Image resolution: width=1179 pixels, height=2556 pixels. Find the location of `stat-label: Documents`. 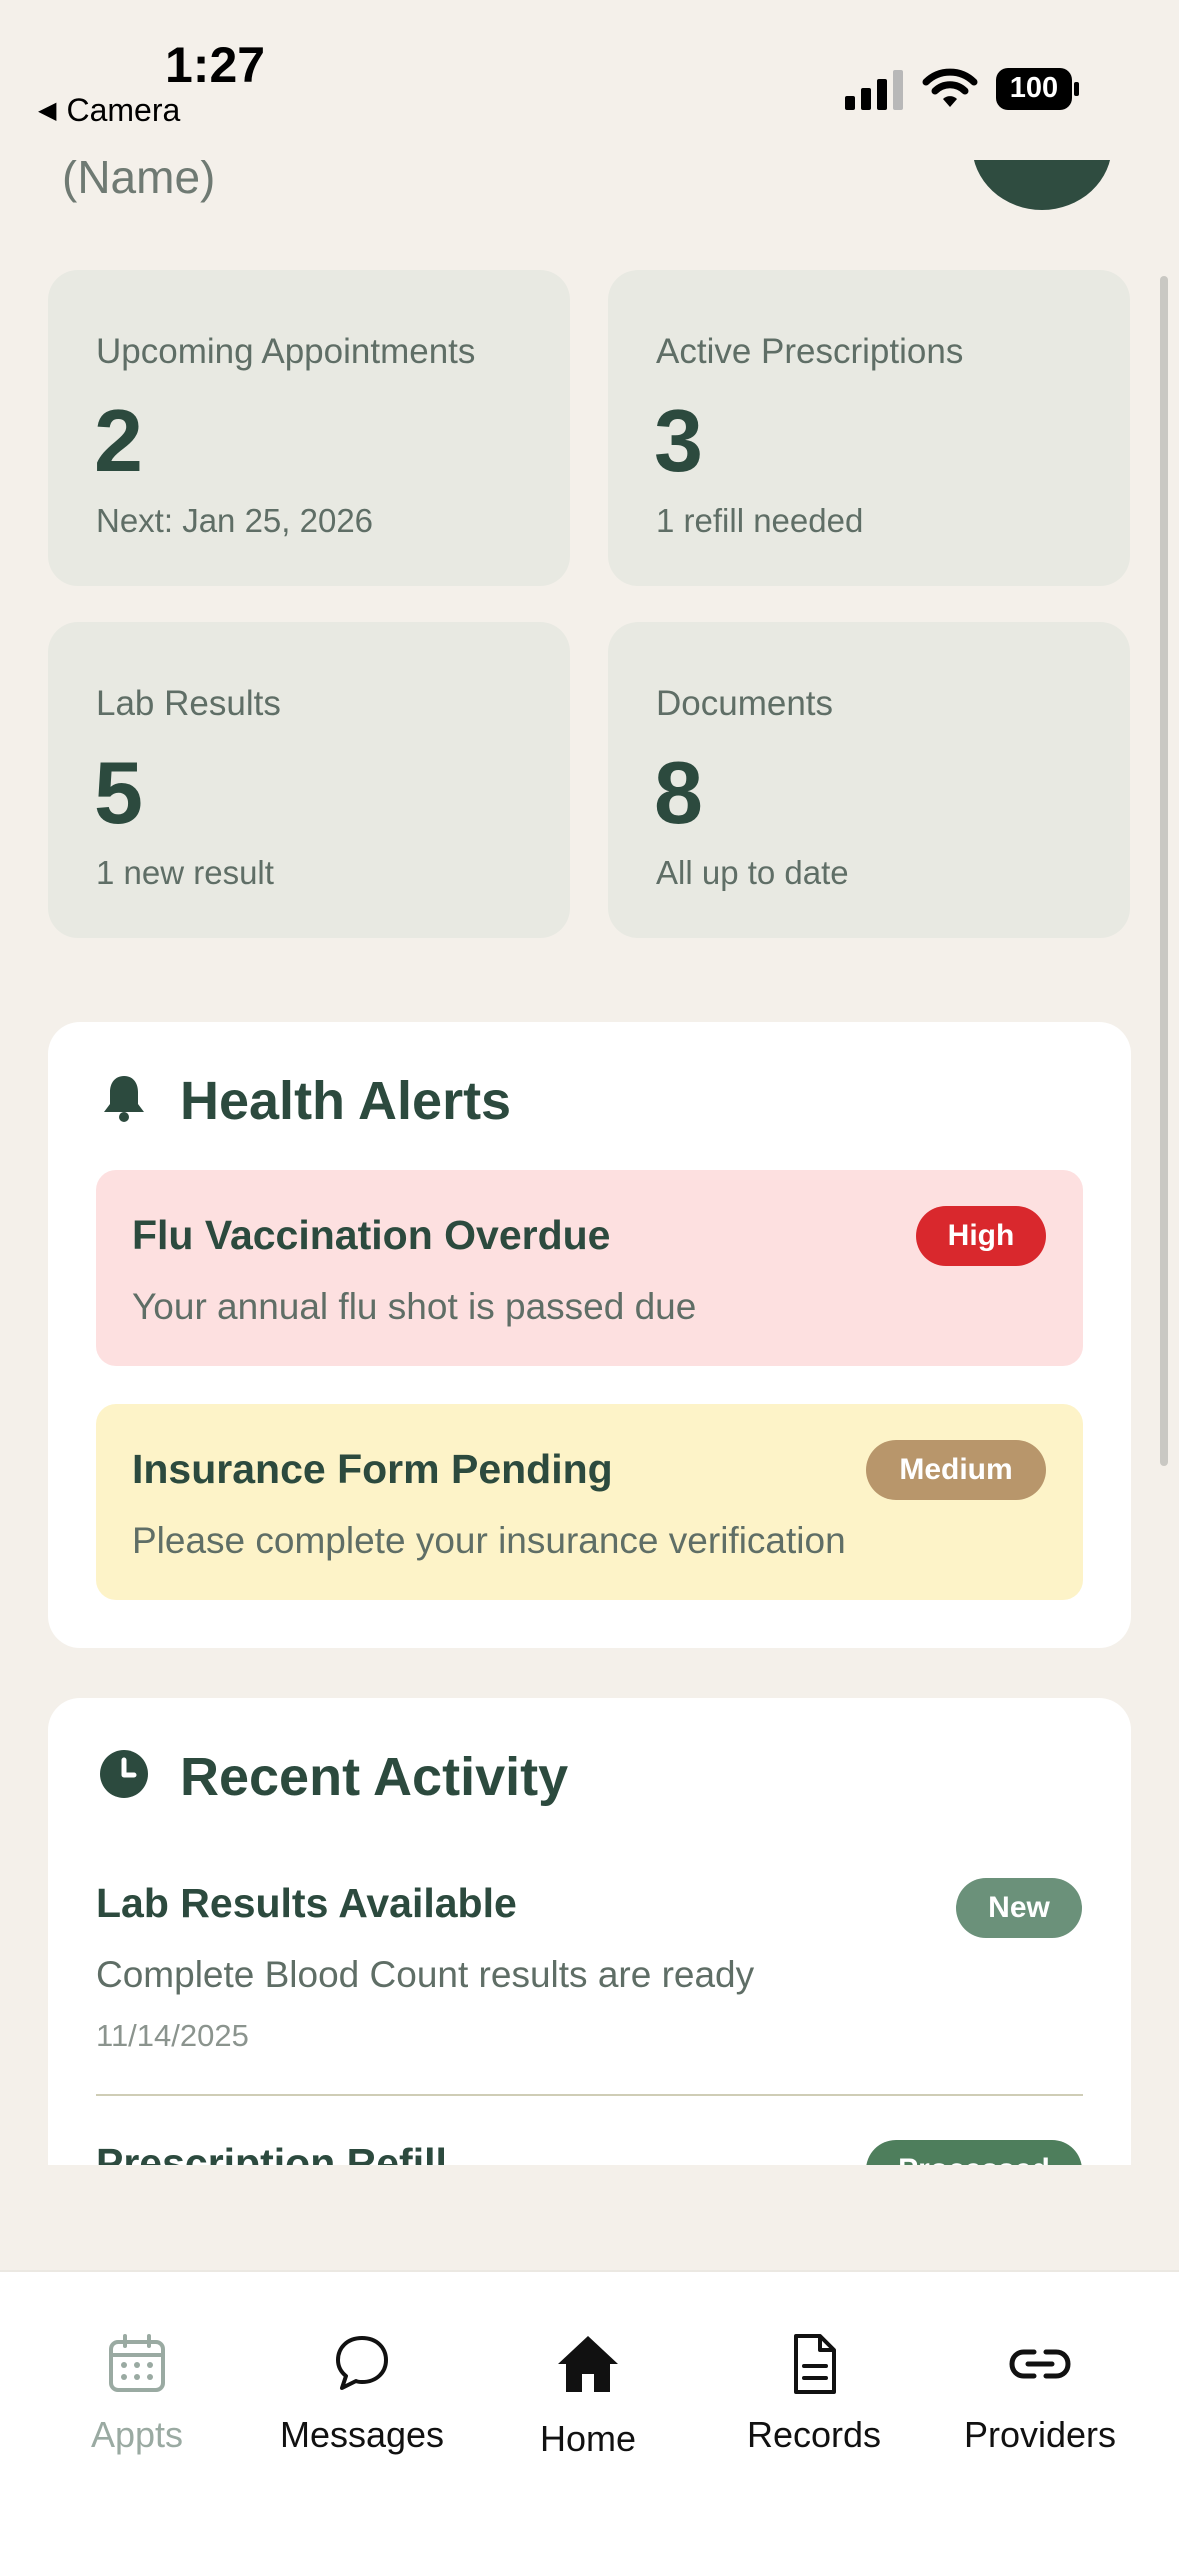

stat-label: Documents is located at coordinates (745, 703).